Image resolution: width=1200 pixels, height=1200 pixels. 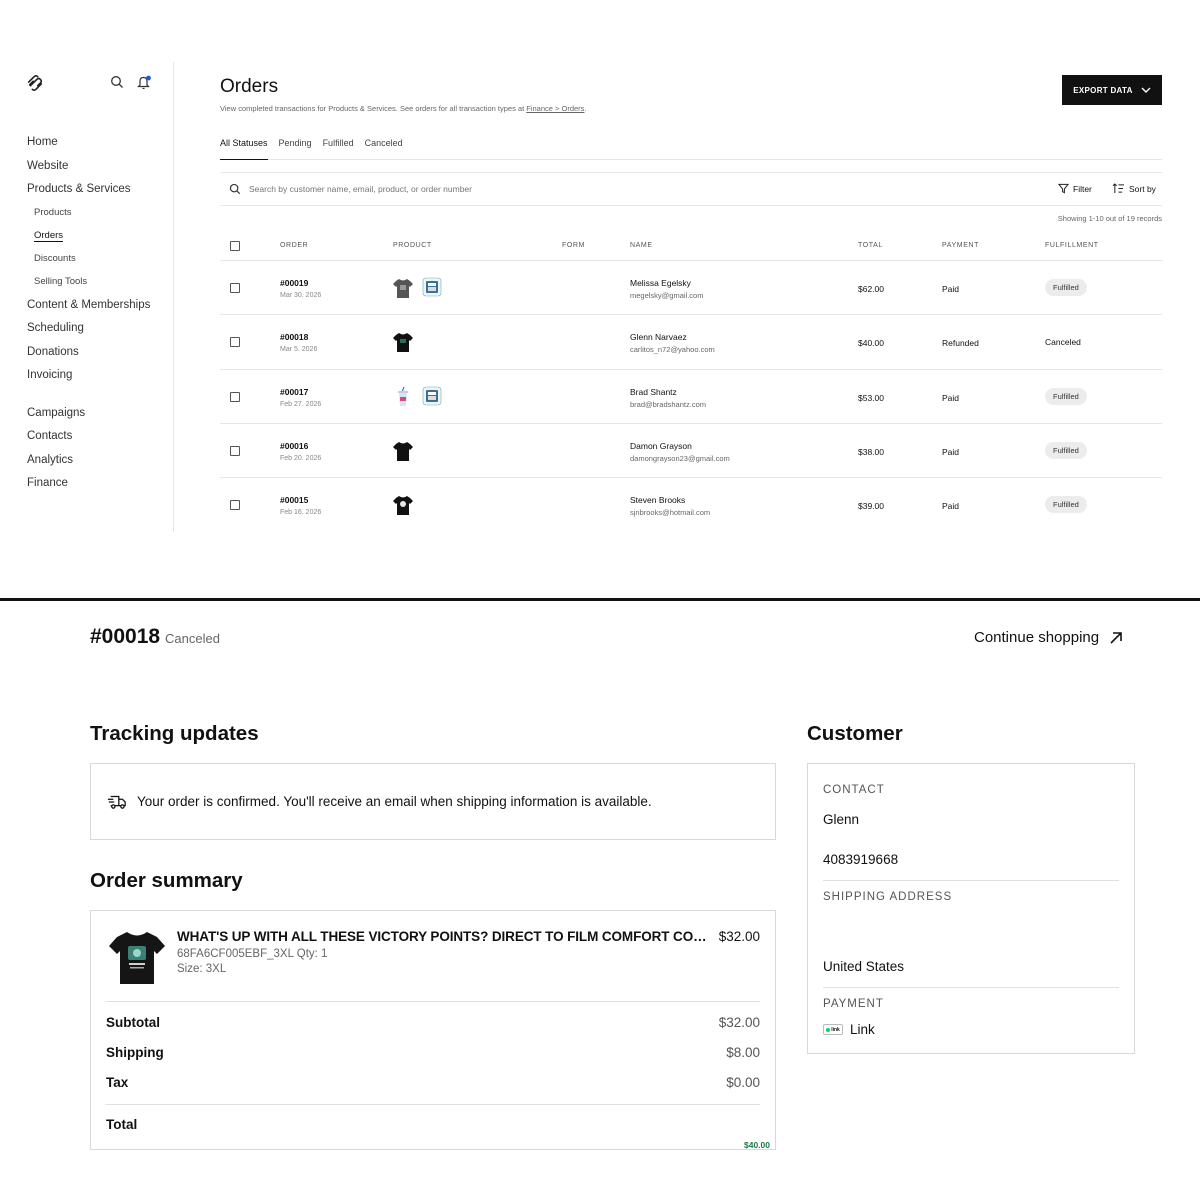 What do you see at coordinates (88, 332) in the screenshot?
I see `nav-scheduling: Scheduling` at bounding box center [88, 332].